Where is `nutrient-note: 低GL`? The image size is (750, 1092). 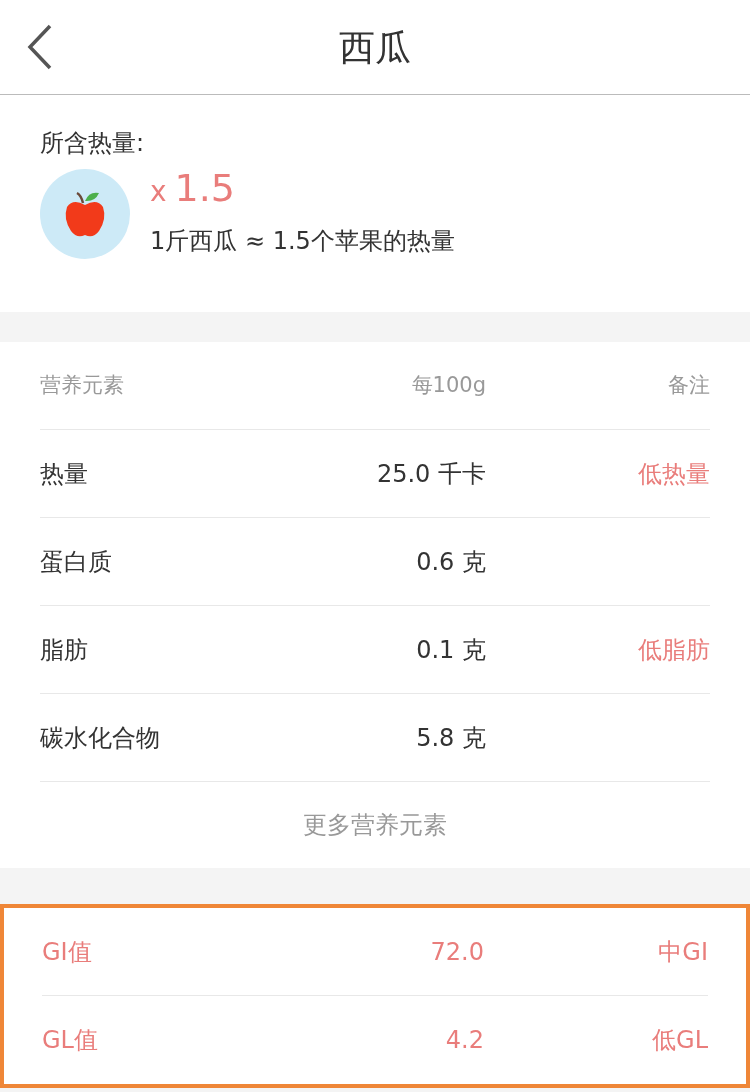
nutrient-note: 低GL is located at coordinates (680, 1040).